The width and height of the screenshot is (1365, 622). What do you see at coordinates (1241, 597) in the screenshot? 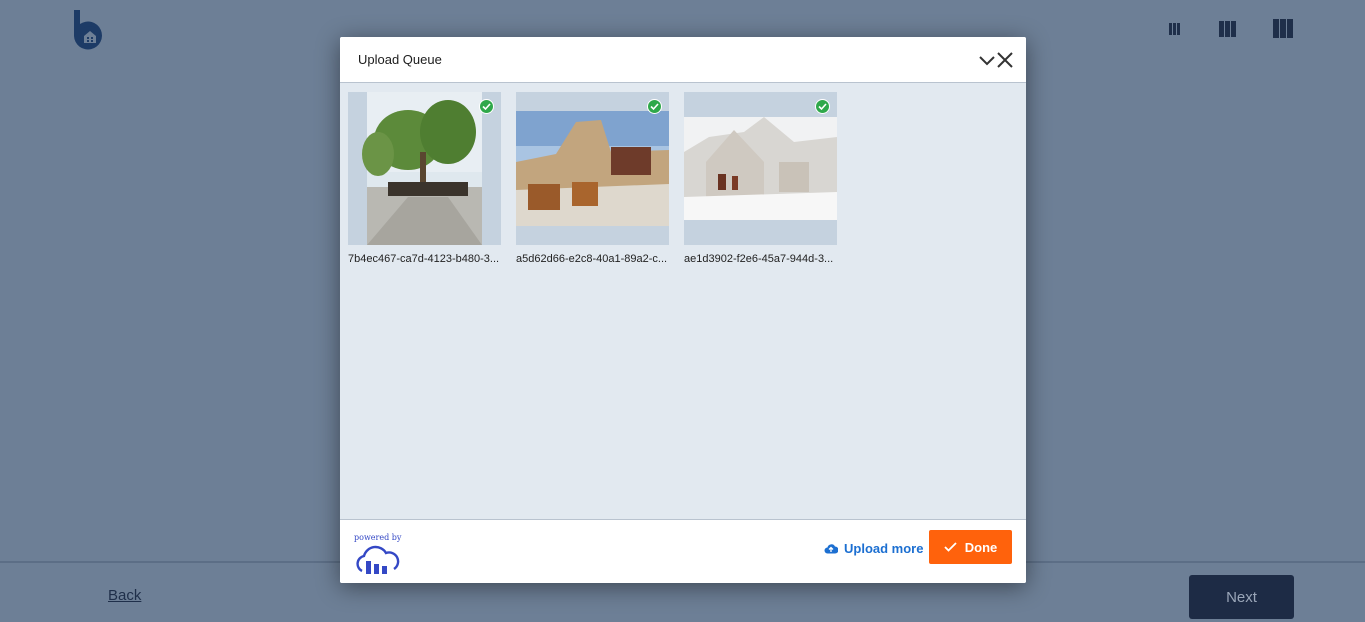
I see `next-button: Next` at bounding box center [1241, 597].